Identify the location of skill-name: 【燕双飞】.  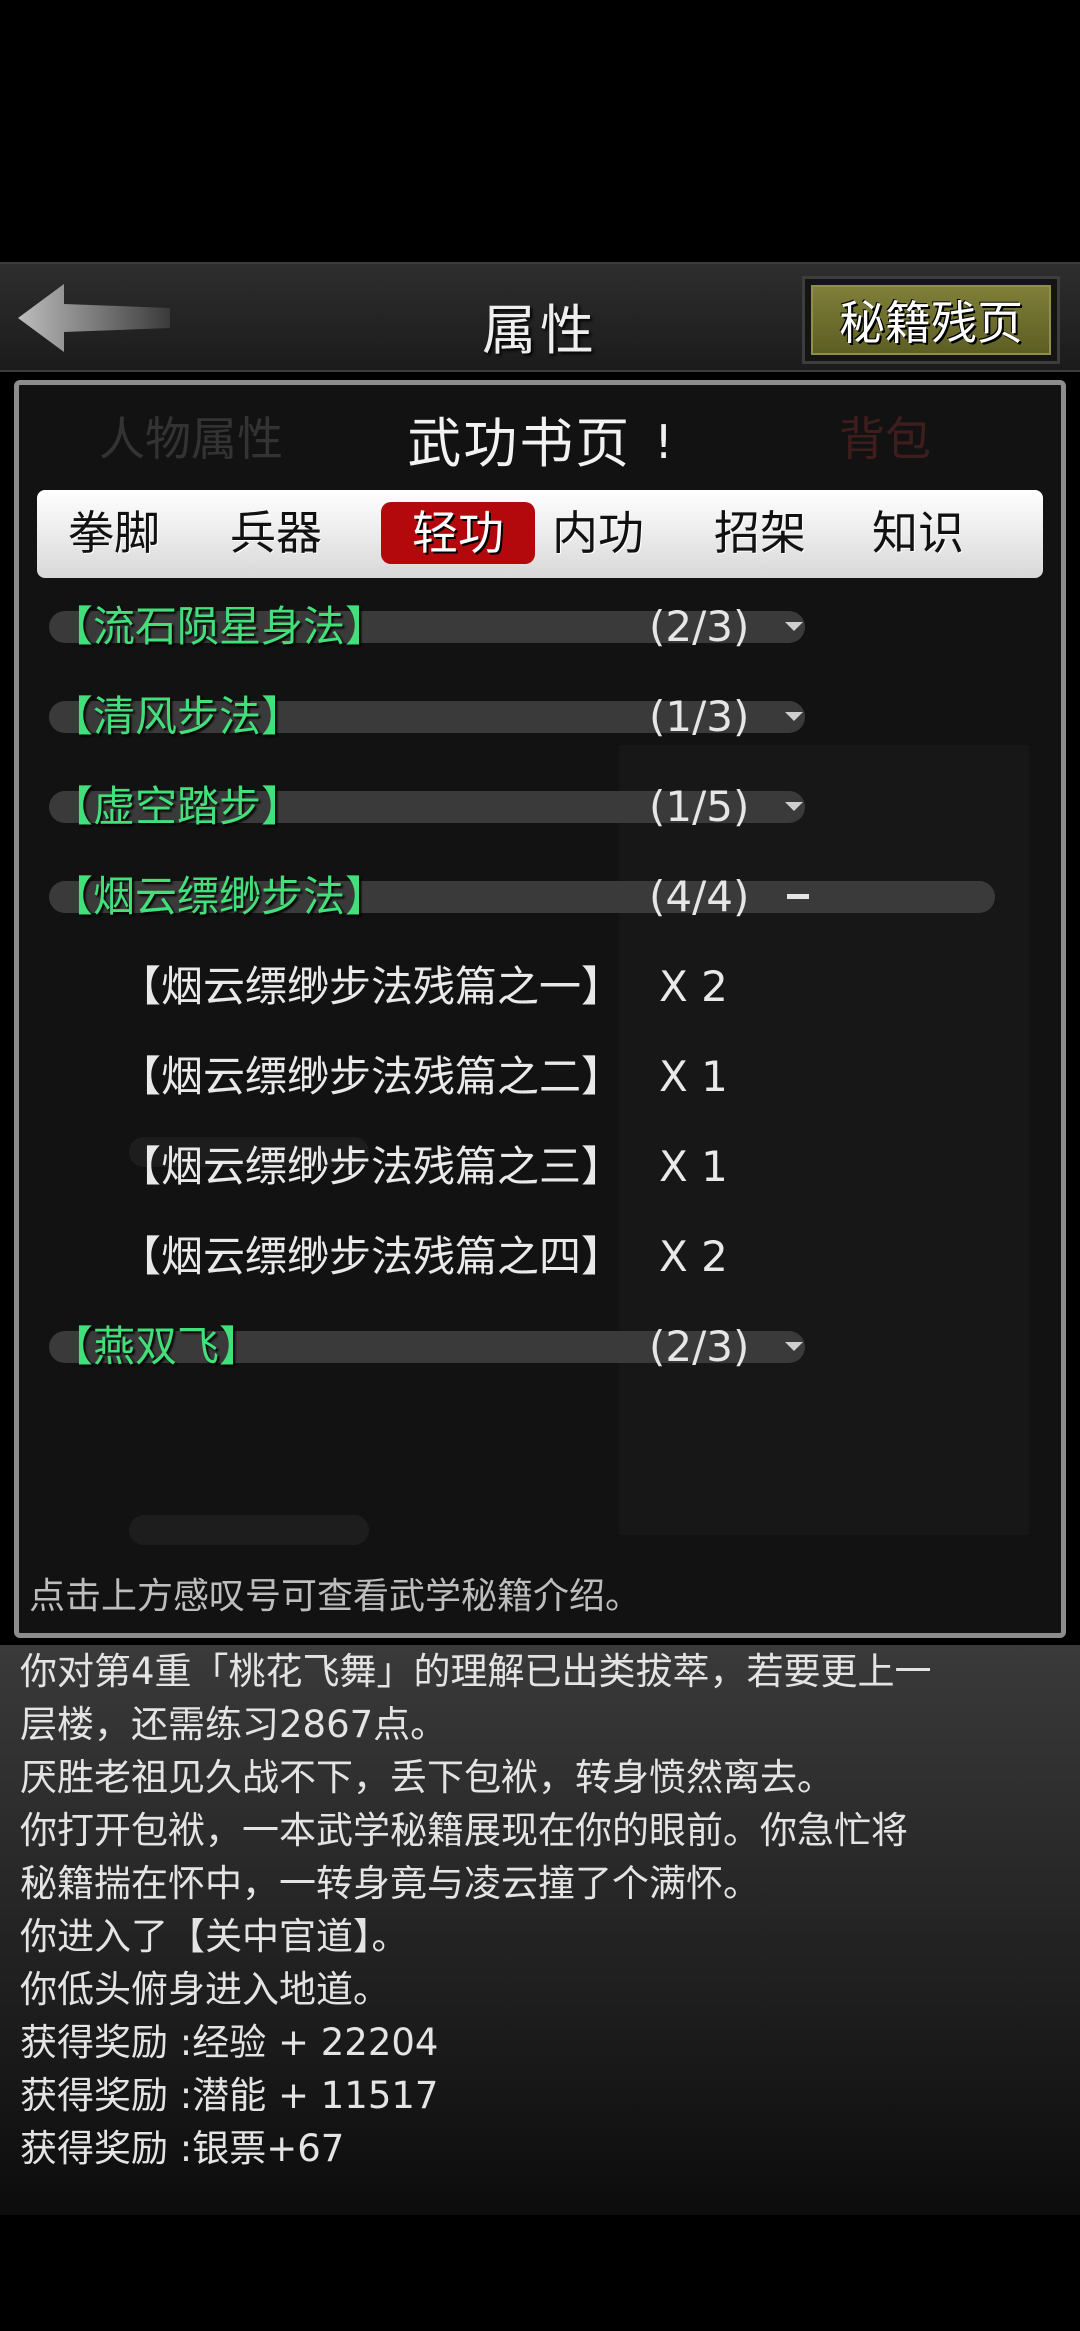
(156, 1346).